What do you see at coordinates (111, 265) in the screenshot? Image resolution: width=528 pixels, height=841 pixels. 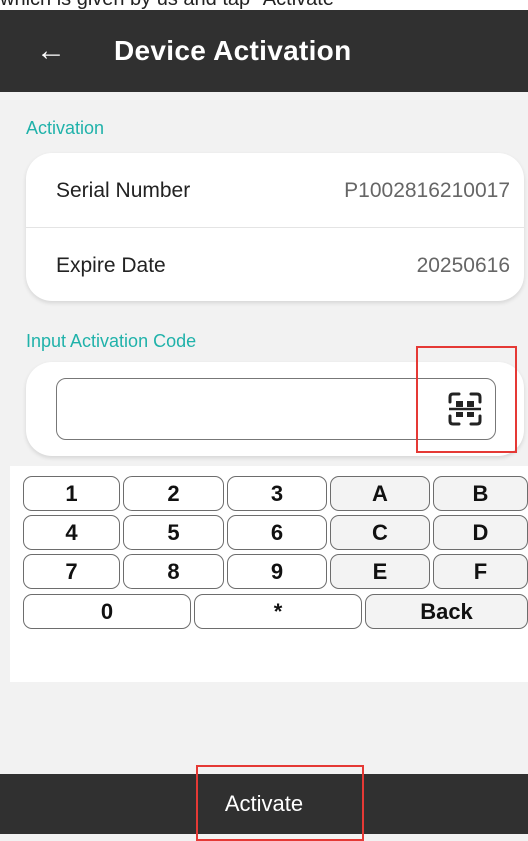 I see `expire-date-label: Expire Date` at bounding box center [111, 265].